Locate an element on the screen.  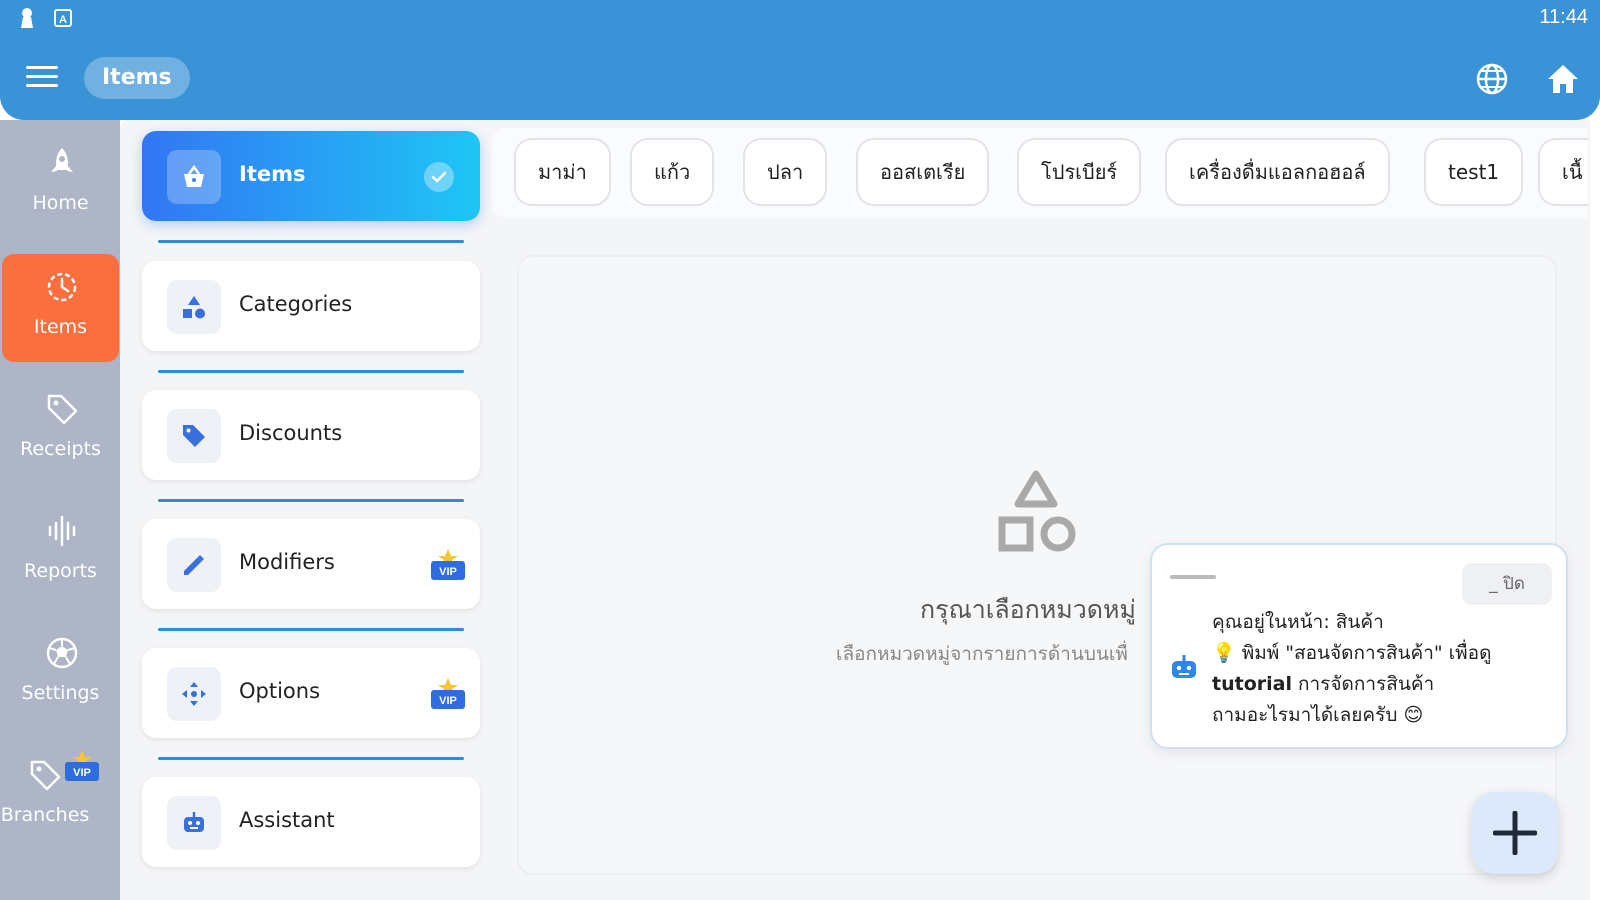
close-button: _ ปิด is located at coordinates (1507, 584).